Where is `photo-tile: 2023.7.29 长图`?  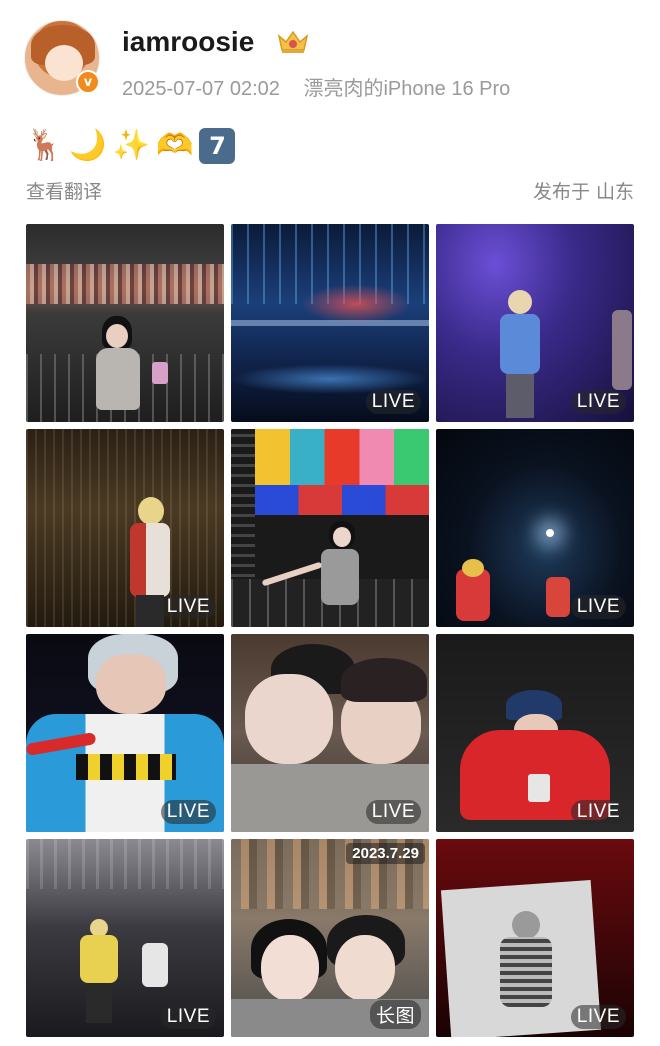 photo-tile: 2023.7.29 长图 is located at coordinates (330, 938).